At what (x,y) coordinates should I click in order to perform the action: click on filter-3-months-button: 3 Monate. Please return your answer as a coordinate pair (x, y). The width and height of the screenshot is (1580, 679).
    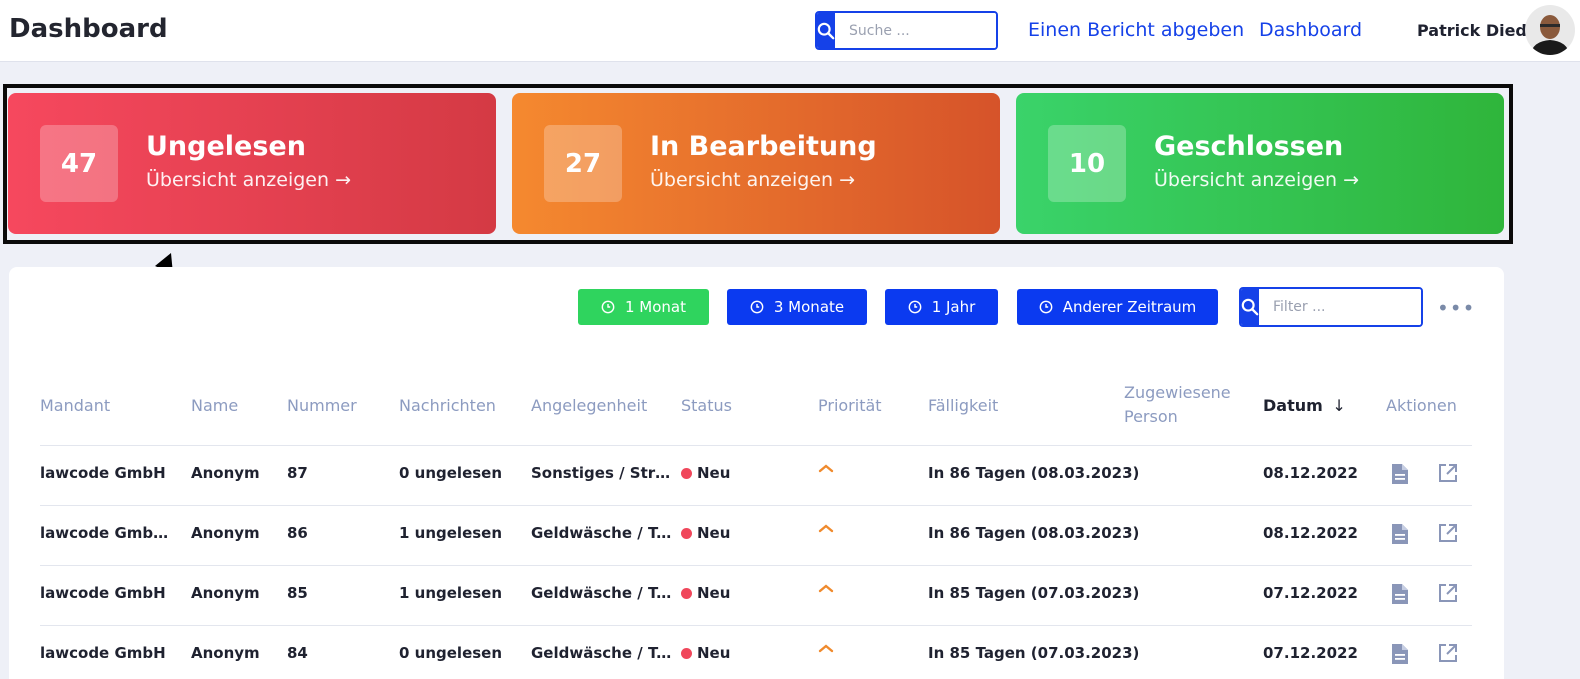
    Looking at the image, I should click on (797, 307).